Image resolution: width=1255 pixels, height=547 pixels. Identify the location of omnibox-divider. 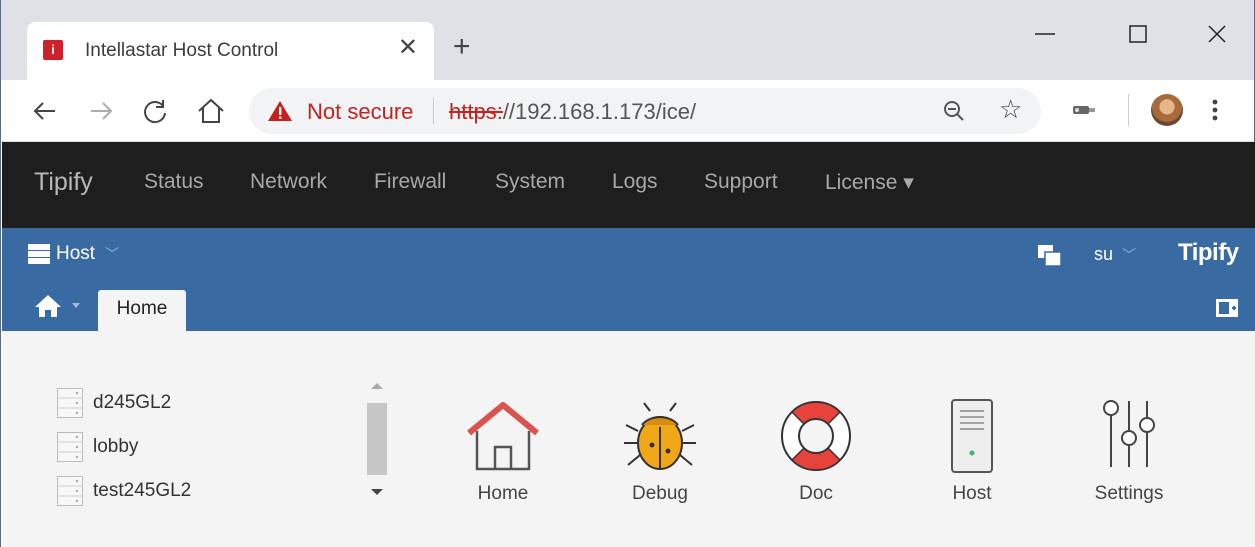
(433, 111).